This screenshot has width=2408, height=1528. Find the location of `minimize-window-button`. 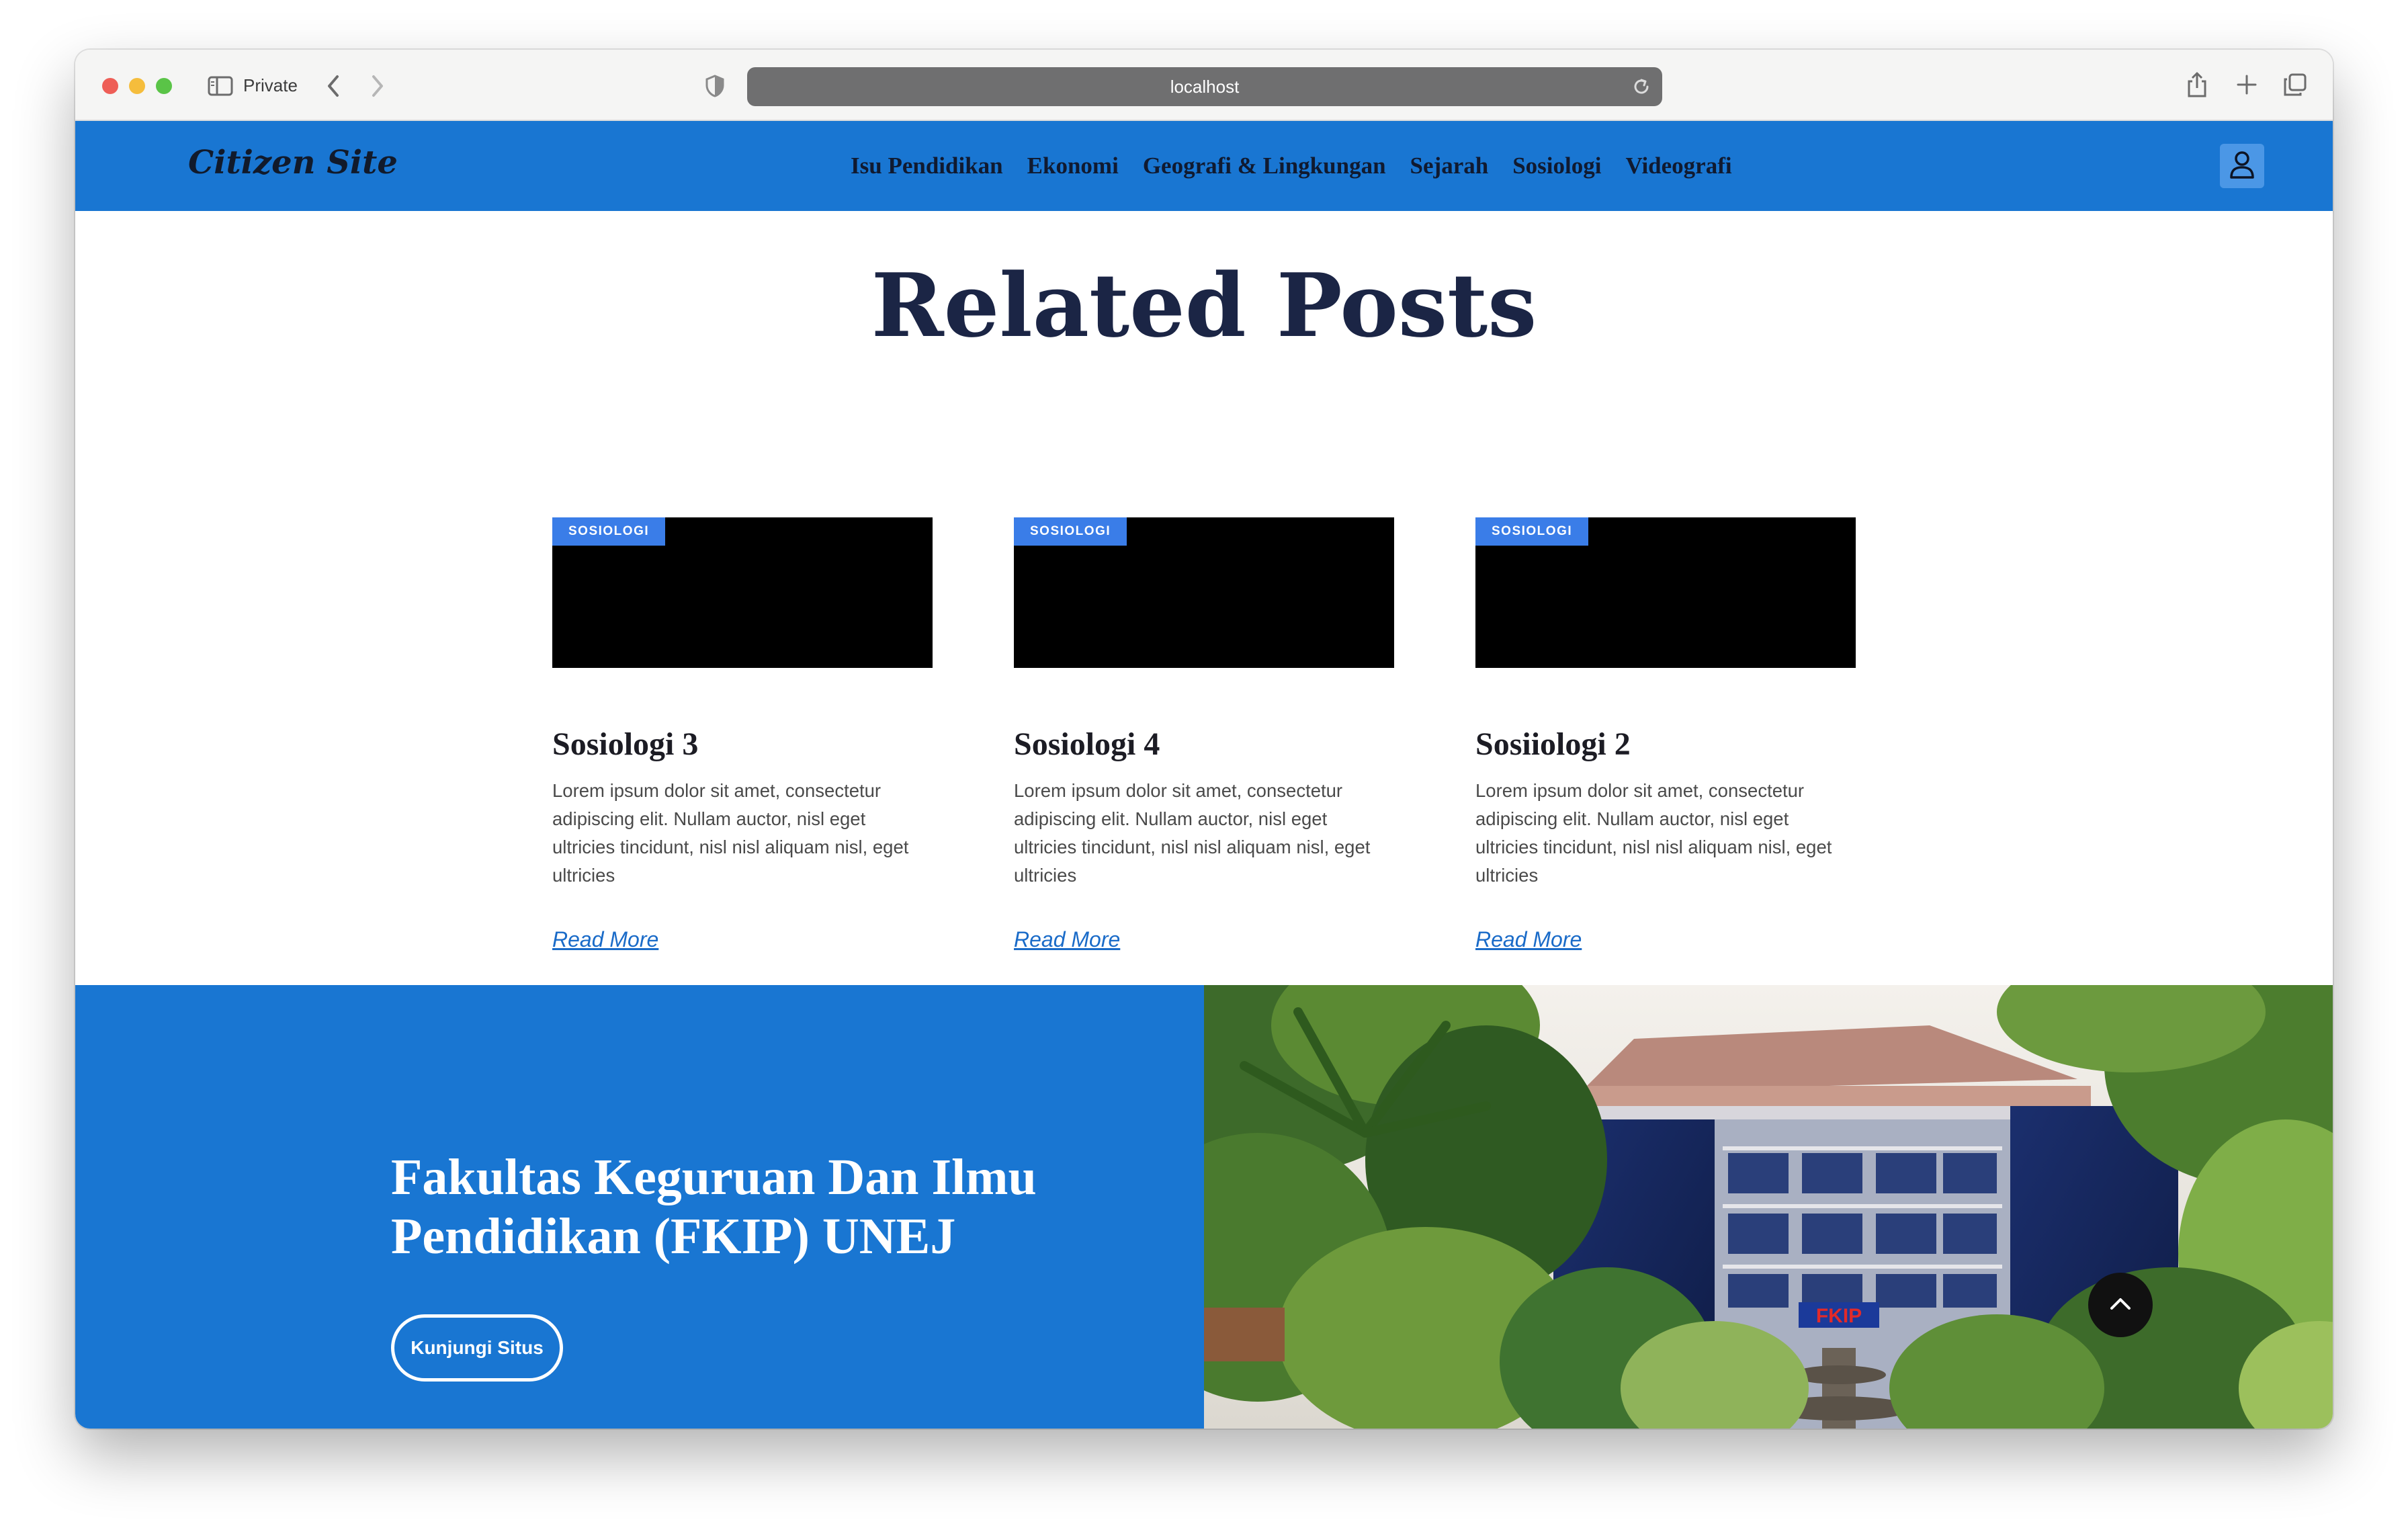

minimize-window-button is located at coordinates (137, 86).